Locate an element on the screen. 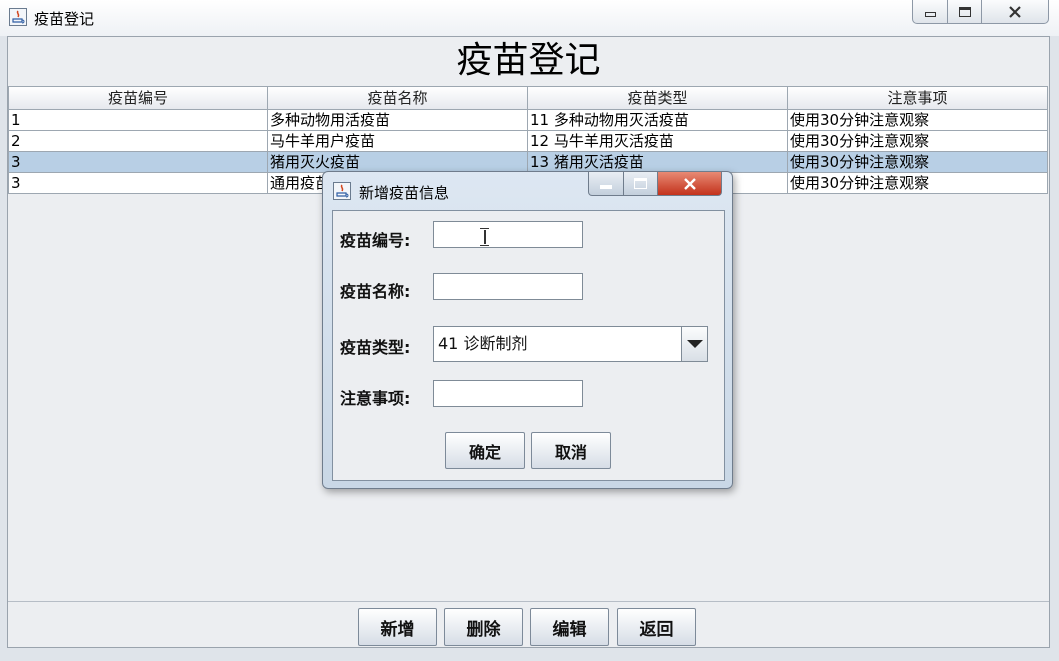 This screenshot has height=661, width=1059. delete-button: 删除 is located at coordinates (483, 627).